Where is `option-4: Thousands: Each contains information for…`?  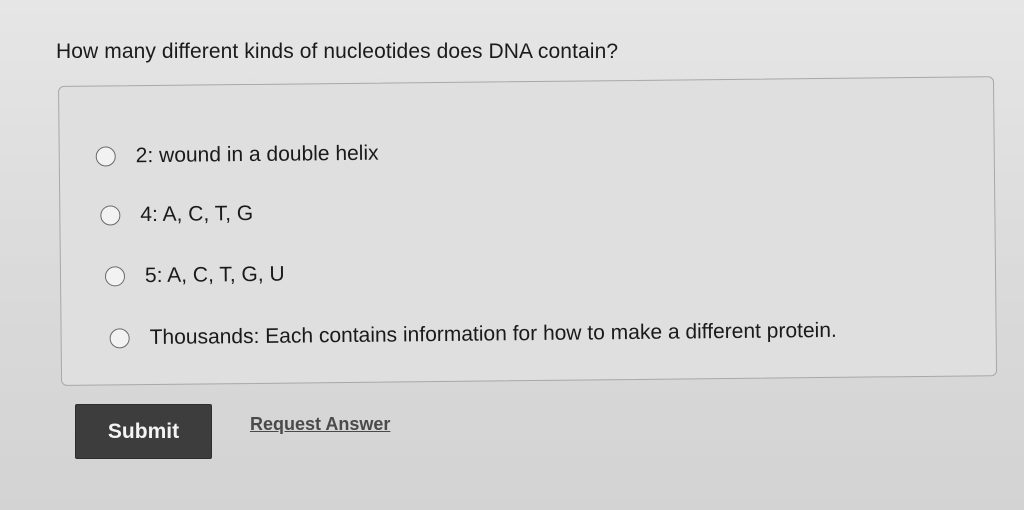
option-4: Thousands: Each contains information for… is located at coordinates (473, 334).